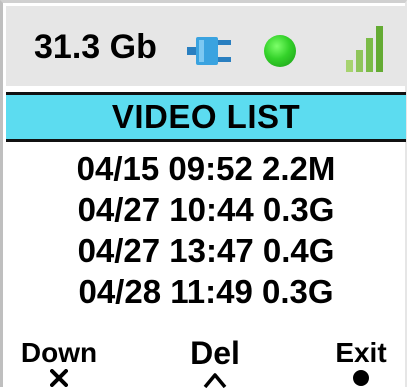  I want to click on exit-softkey: Exit, so click(361, 362).